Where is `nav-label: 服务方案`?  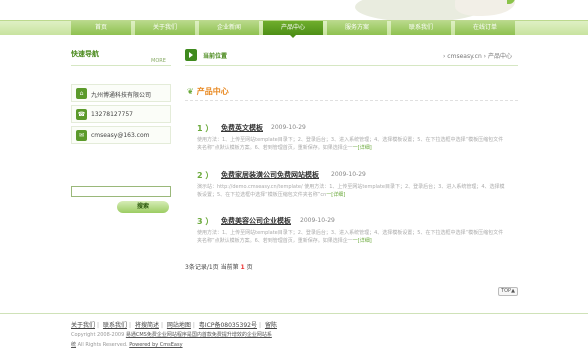 nav-label: 服务方案 is located at coordinates (356, 27).